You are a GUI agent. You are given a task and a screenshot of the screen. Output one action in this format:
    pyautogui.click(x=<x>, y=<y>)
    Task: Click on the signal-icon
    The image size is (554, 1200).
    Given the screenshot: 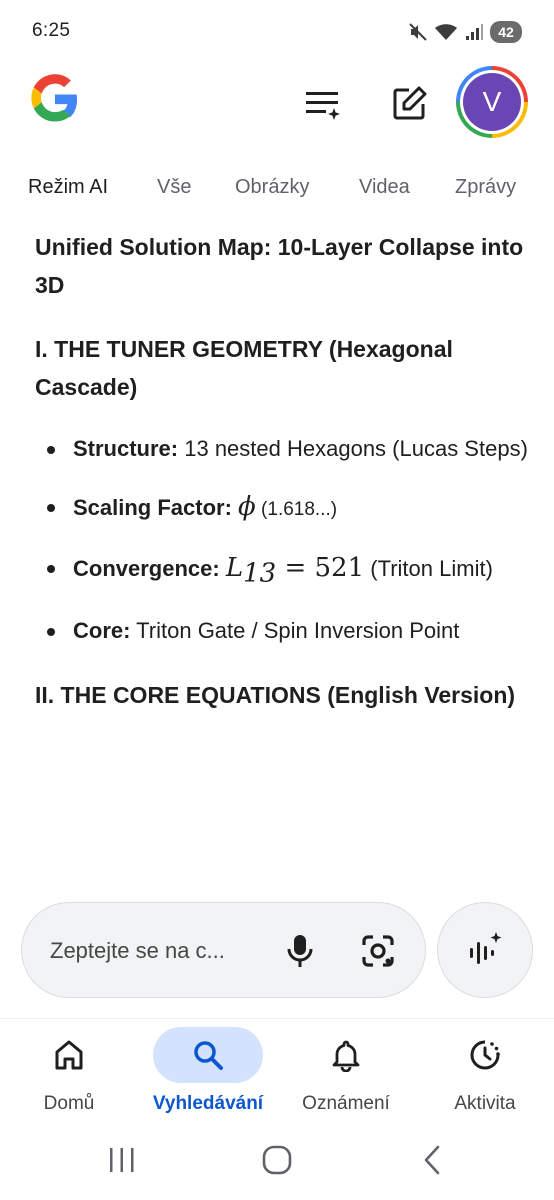 What is the action you would take?
    pyautogui.click(x=474, y=32)
    